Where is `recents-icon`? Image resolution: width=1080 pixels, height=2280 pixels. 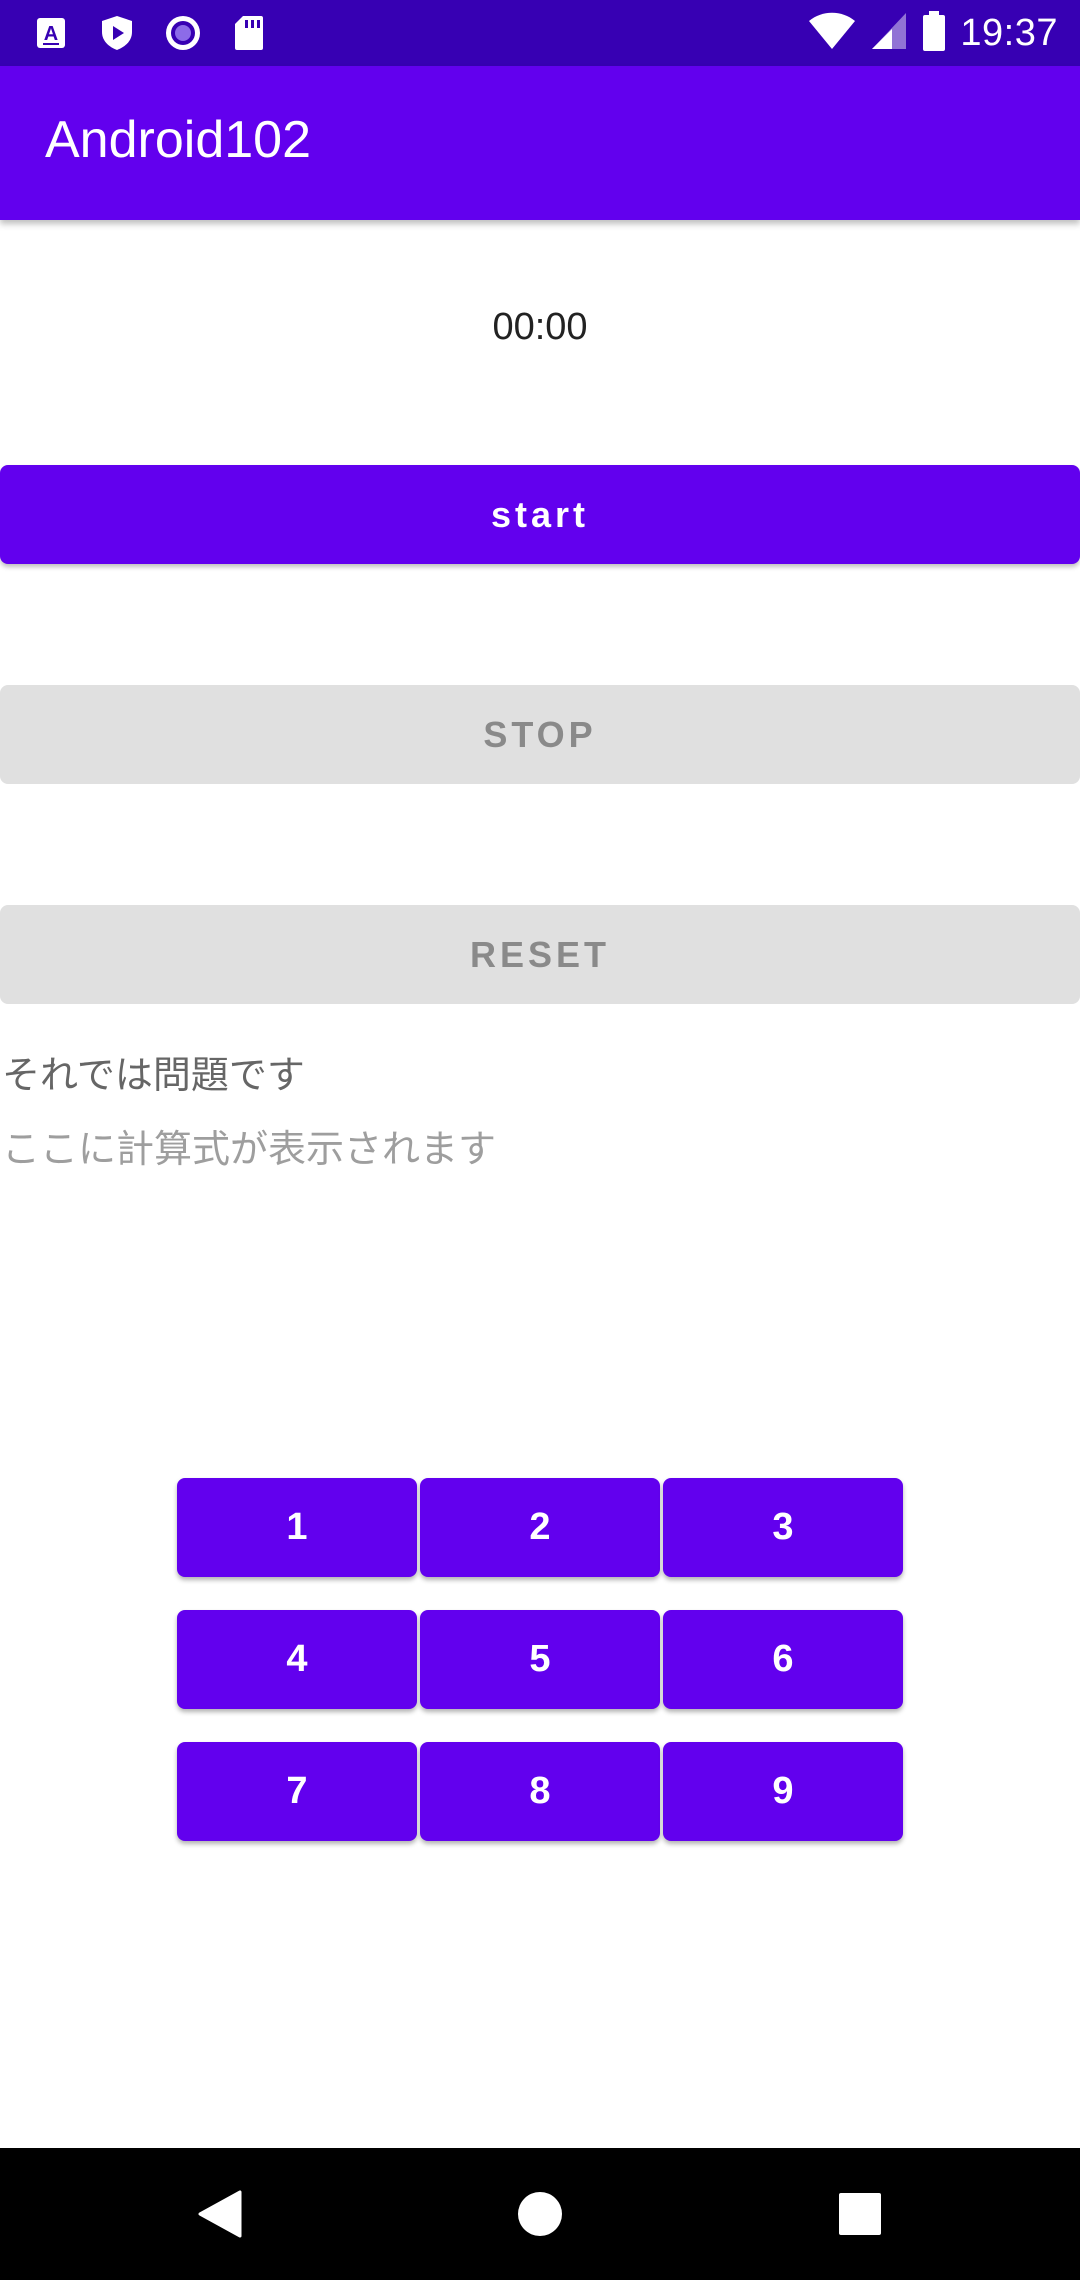 recents-icon is located at coordinates (860, 2214).